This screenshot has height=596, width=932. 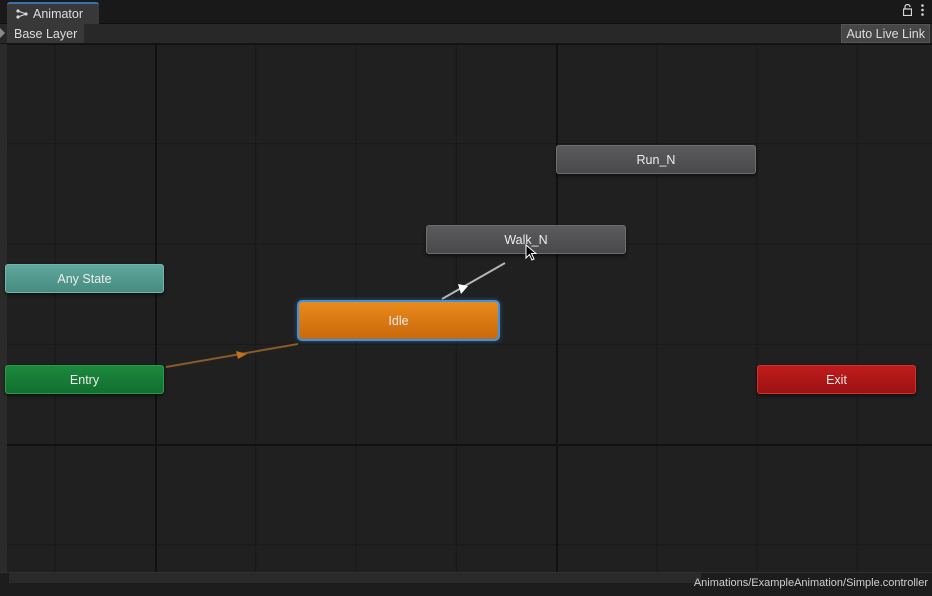 I want to click on more-options-icon, so click(x=922, y=10).